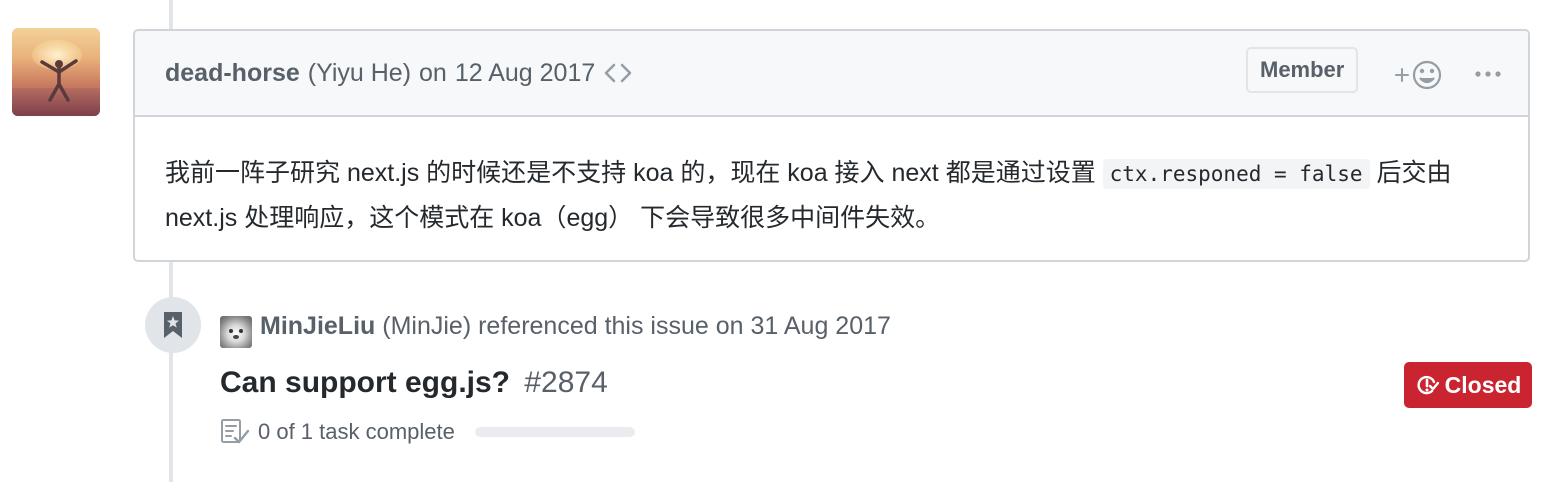  I want to click on status-badge: Closed, so click(1468, 385).